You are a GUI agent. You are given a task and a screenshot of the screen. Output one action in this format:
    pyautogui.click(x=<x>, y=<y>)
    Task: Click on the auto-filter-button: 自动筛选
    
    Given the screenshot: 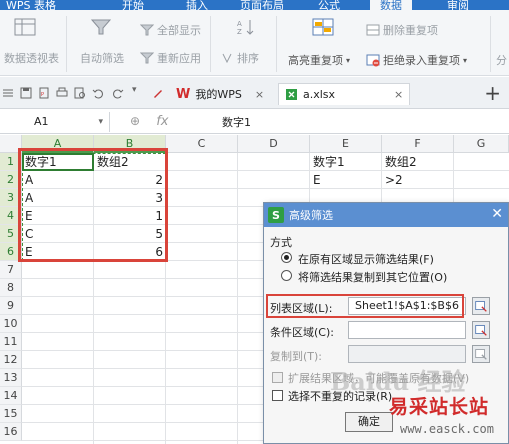 What is the action you would take?
    pyautogui.click(x=102, y=58)
    